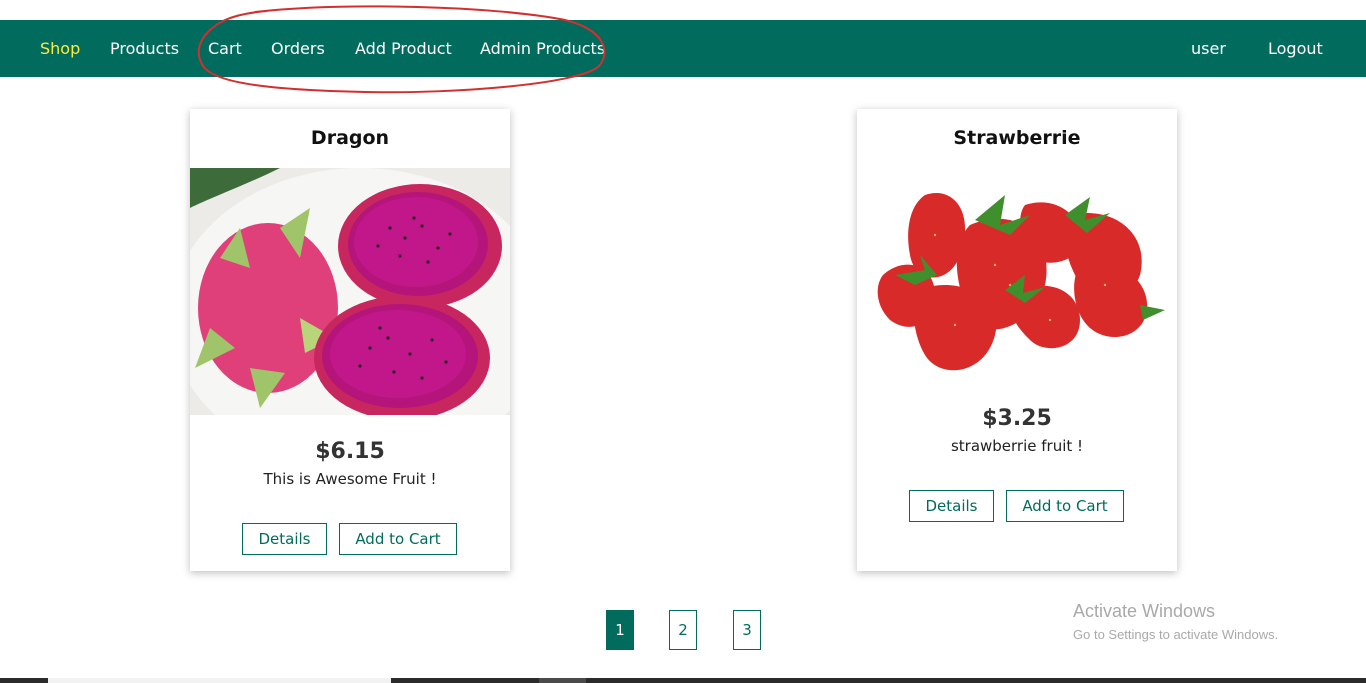  Describe the element at coordinates (542, 48) in the screenshot. I see `nav-admin-products: Admin Products` at that location.